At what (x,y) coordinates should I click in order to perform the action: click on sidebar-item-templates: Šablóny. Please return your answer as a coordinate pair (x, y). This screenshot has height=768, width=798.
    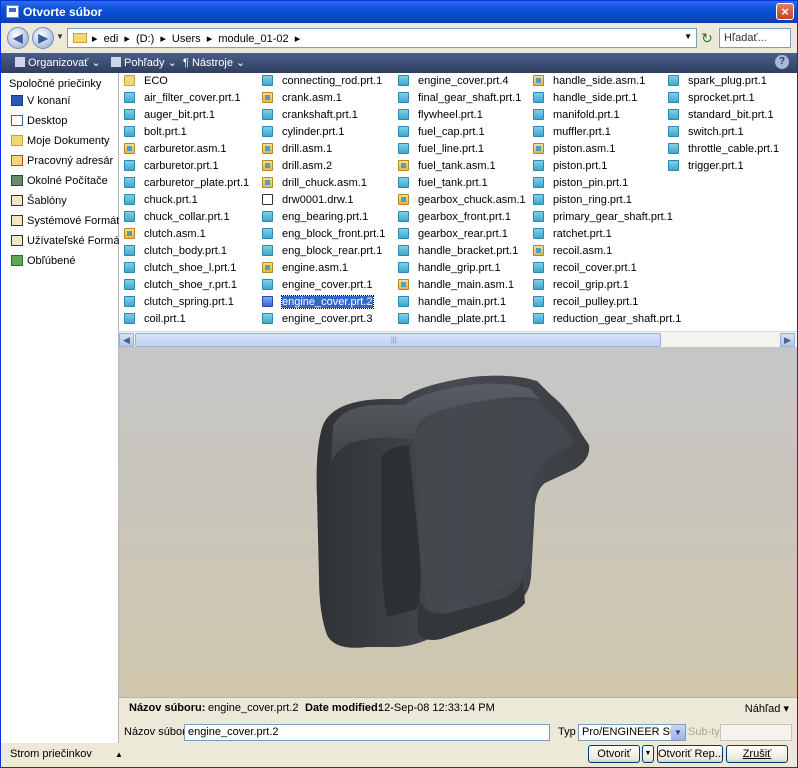
    Looking at the image, I should click on (39, 203).